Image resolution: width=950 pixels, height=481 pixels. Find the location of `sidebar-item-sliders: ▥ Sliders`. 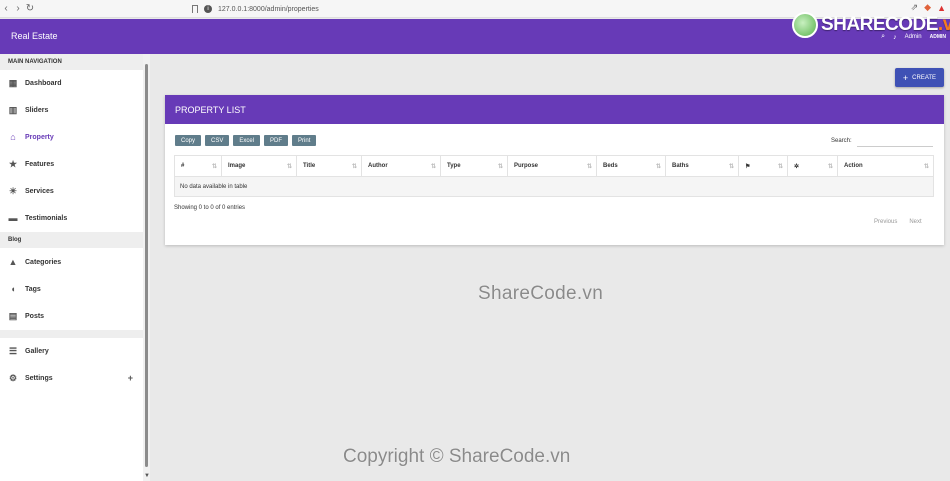

sidebar-item-sliders: ▥ Sliders is located at coordinates (71, 110).